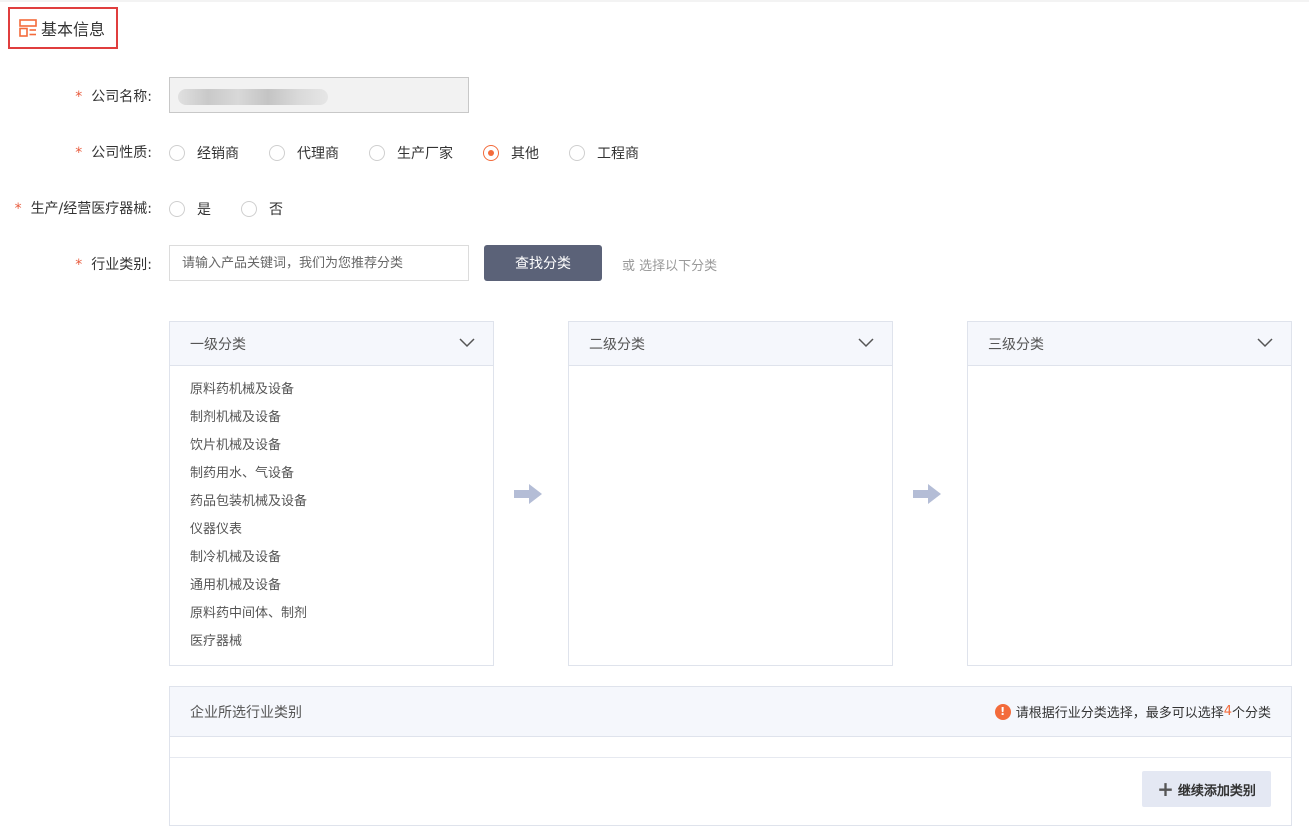  Describe the element at coordinates (218, 344) in the screenshot. I see `level1-title: 一级分类` at that location.